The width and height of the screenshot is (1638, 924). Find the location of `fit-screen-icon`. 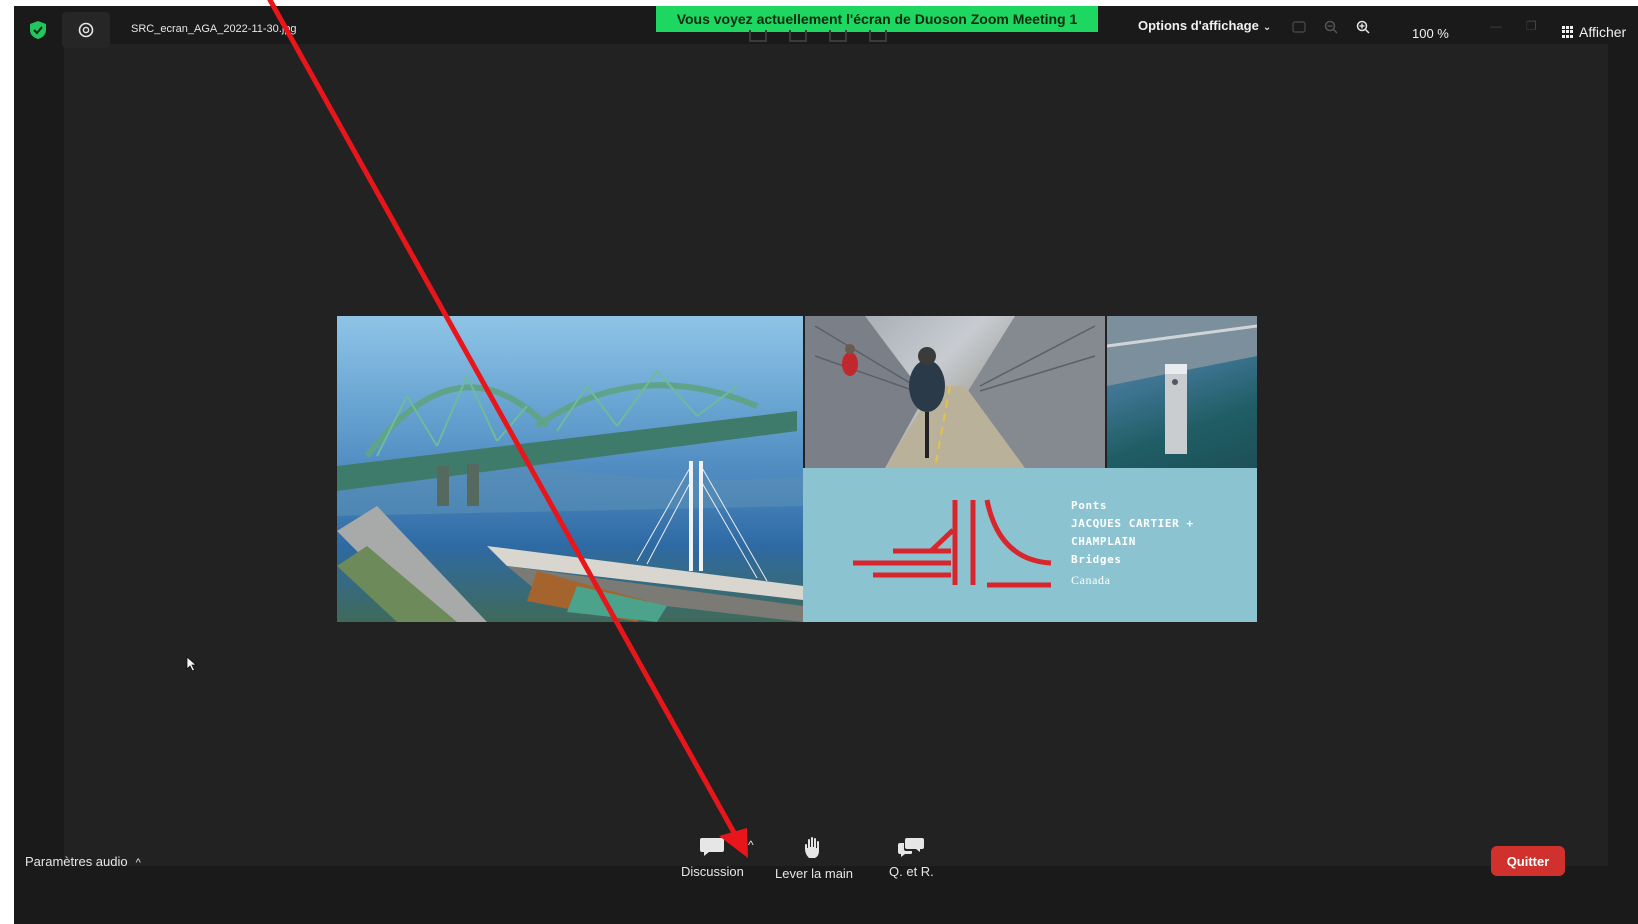

fit-screen-icon is located at coordinates (1299, 27).